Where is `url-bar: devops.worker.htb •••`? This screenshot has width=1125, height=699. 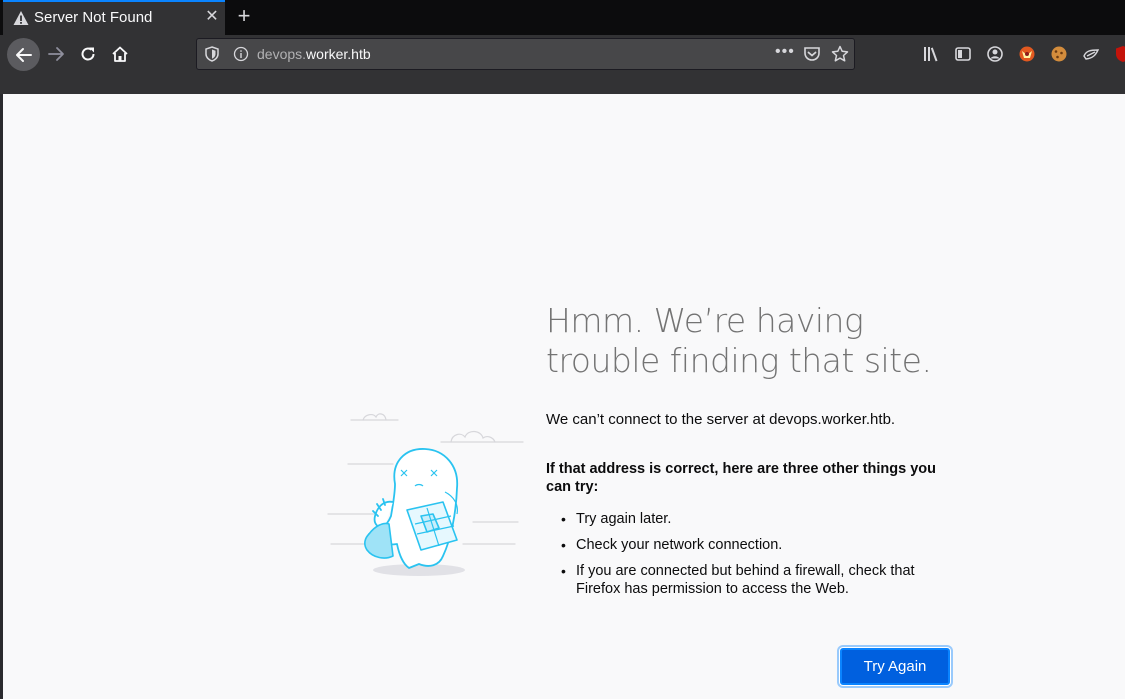
url-bar: devops.worker.htb ••• is located at coordinates (525, 54).